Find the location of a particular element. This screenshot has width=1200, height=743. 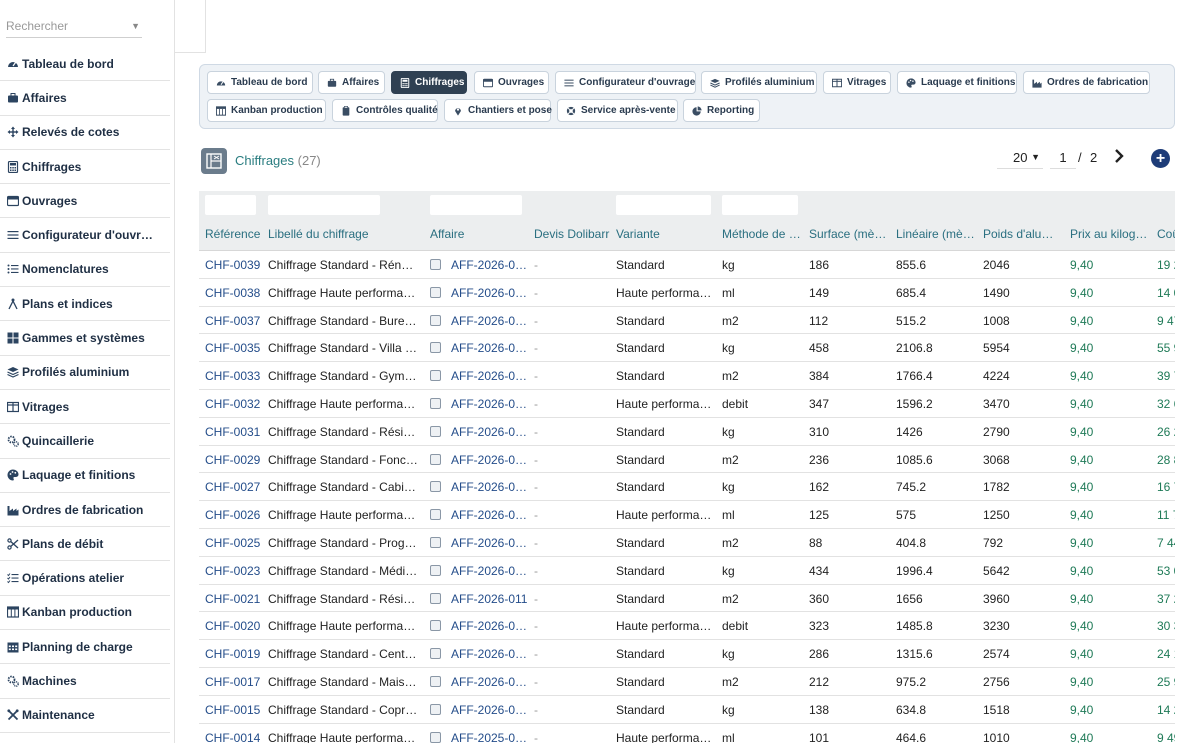

sidebar-item-affaires: Affaires is located at coordinates (85, 98).